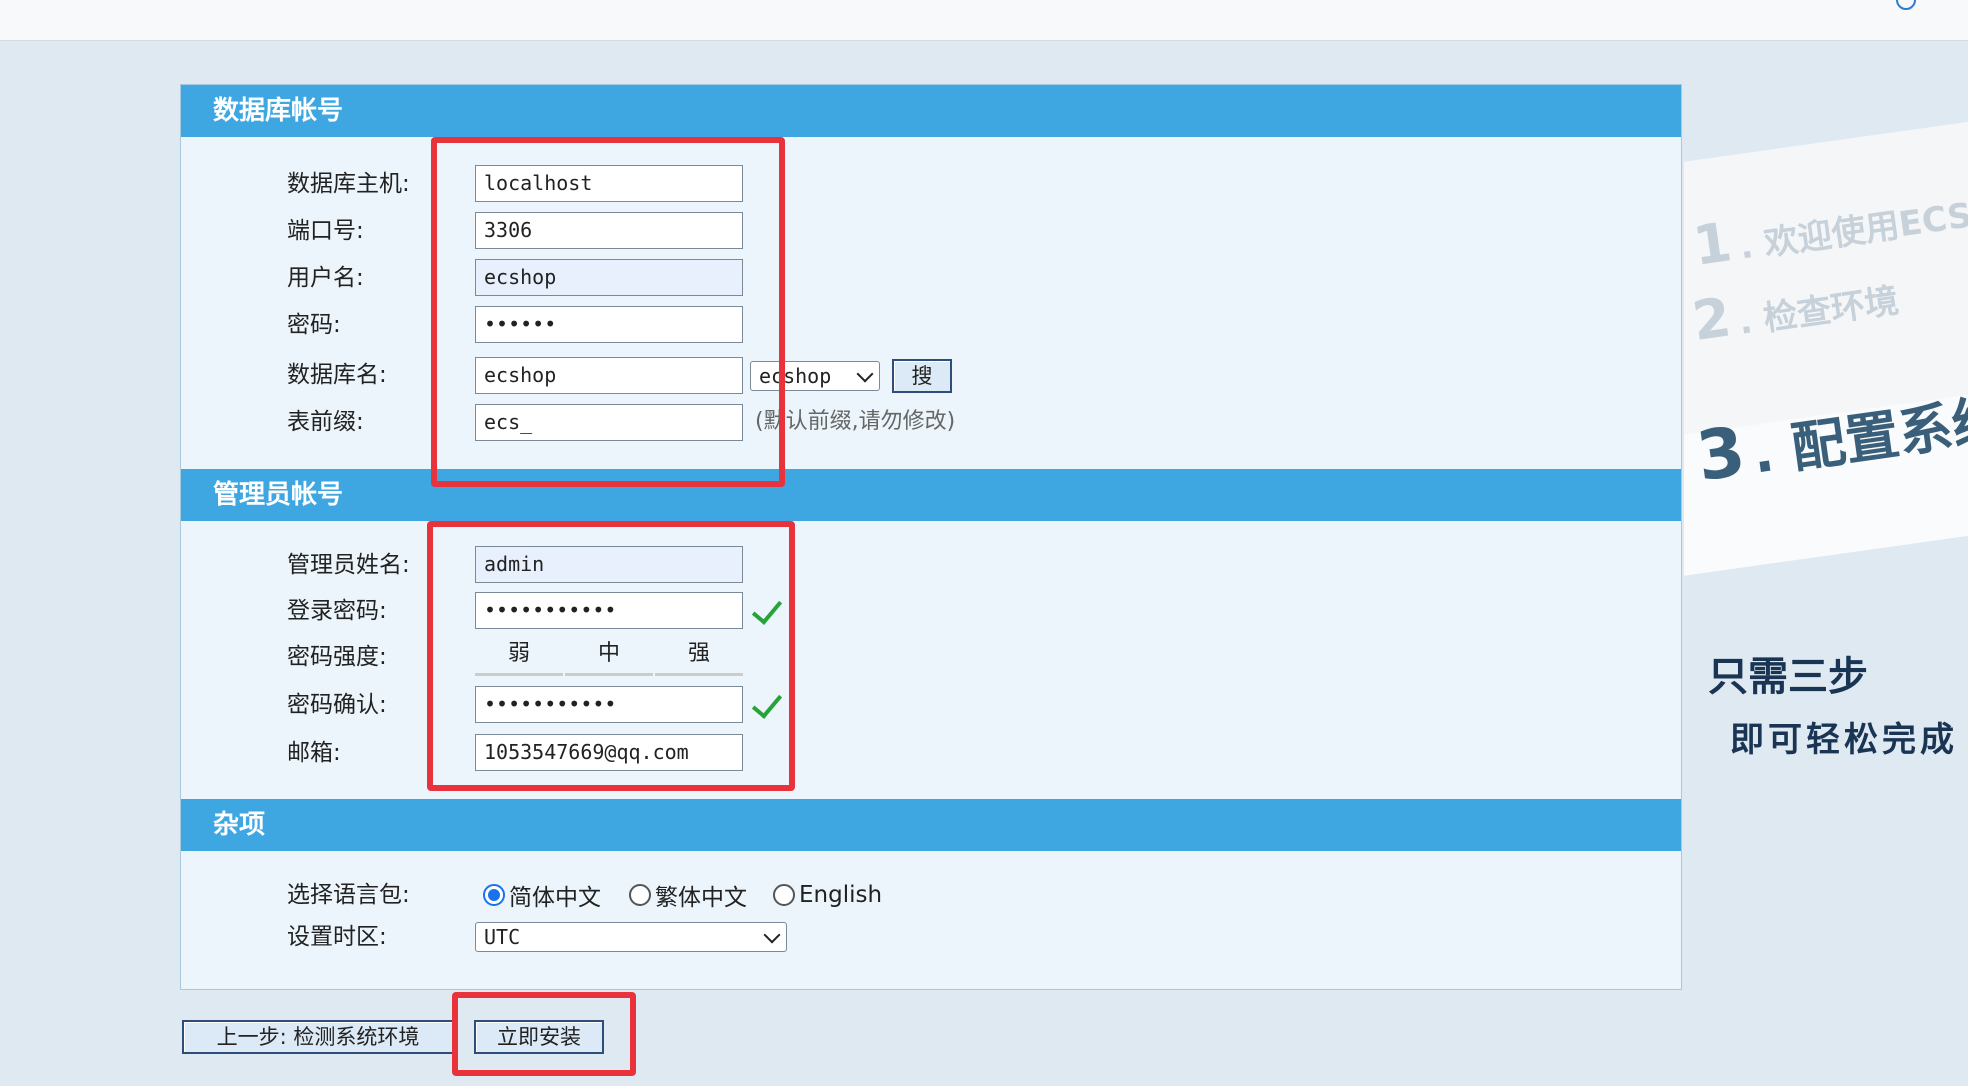  I want to click on radio-english, so click(784, 895).